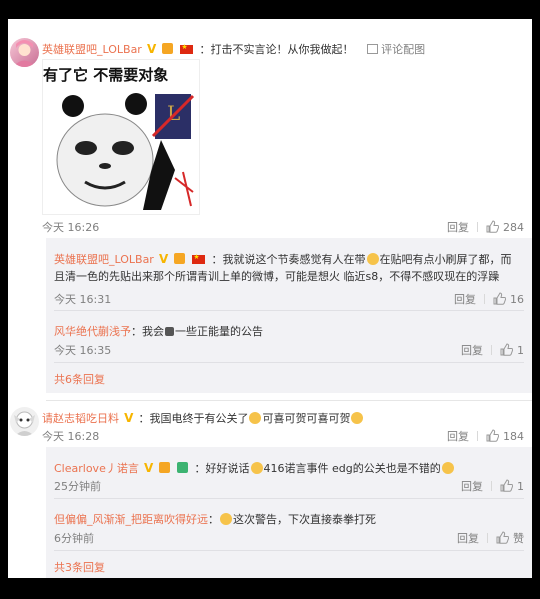 This screenshot has width=540, height=599. Describe the element at coordinates (77, 486) in the screenshot. I see `reply-time: 25分钟前` at that location.